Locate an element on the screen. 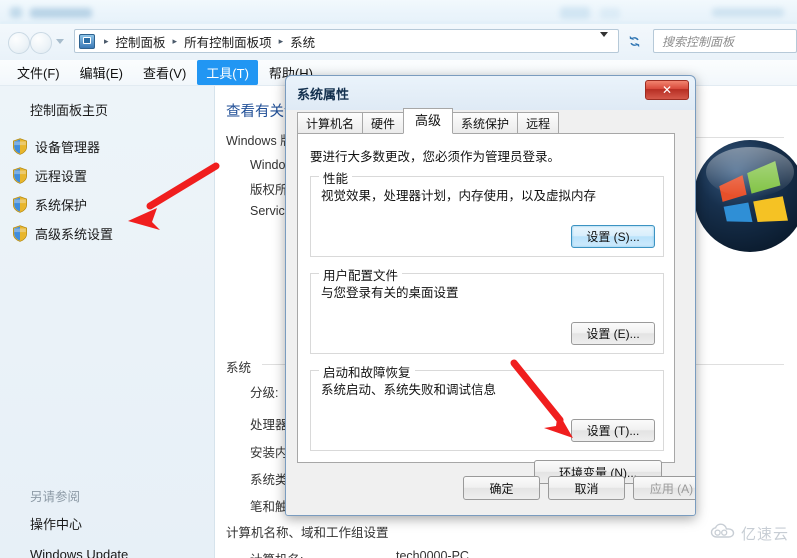  search-input: 搜索控制面板 is located at coordinates (725, 41).